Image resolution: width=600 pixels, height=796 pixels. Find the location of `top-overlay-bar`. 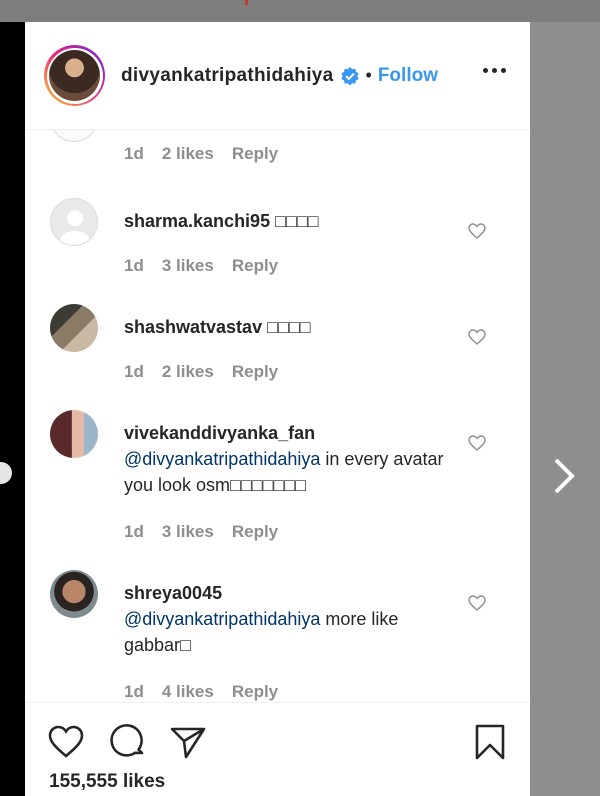

top-overlay-bar is located at coordinates (300, 11).